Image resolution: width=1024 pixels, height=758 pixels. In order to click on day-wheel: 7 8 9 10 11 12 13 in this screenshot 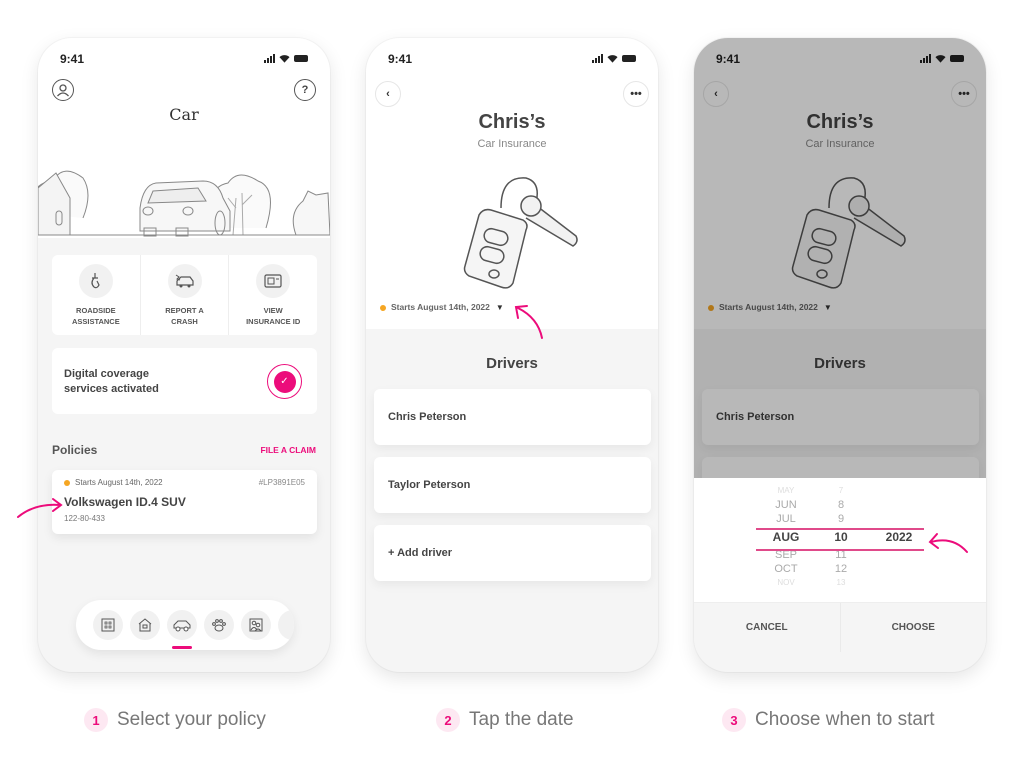, I will do `click(841, 537)`.